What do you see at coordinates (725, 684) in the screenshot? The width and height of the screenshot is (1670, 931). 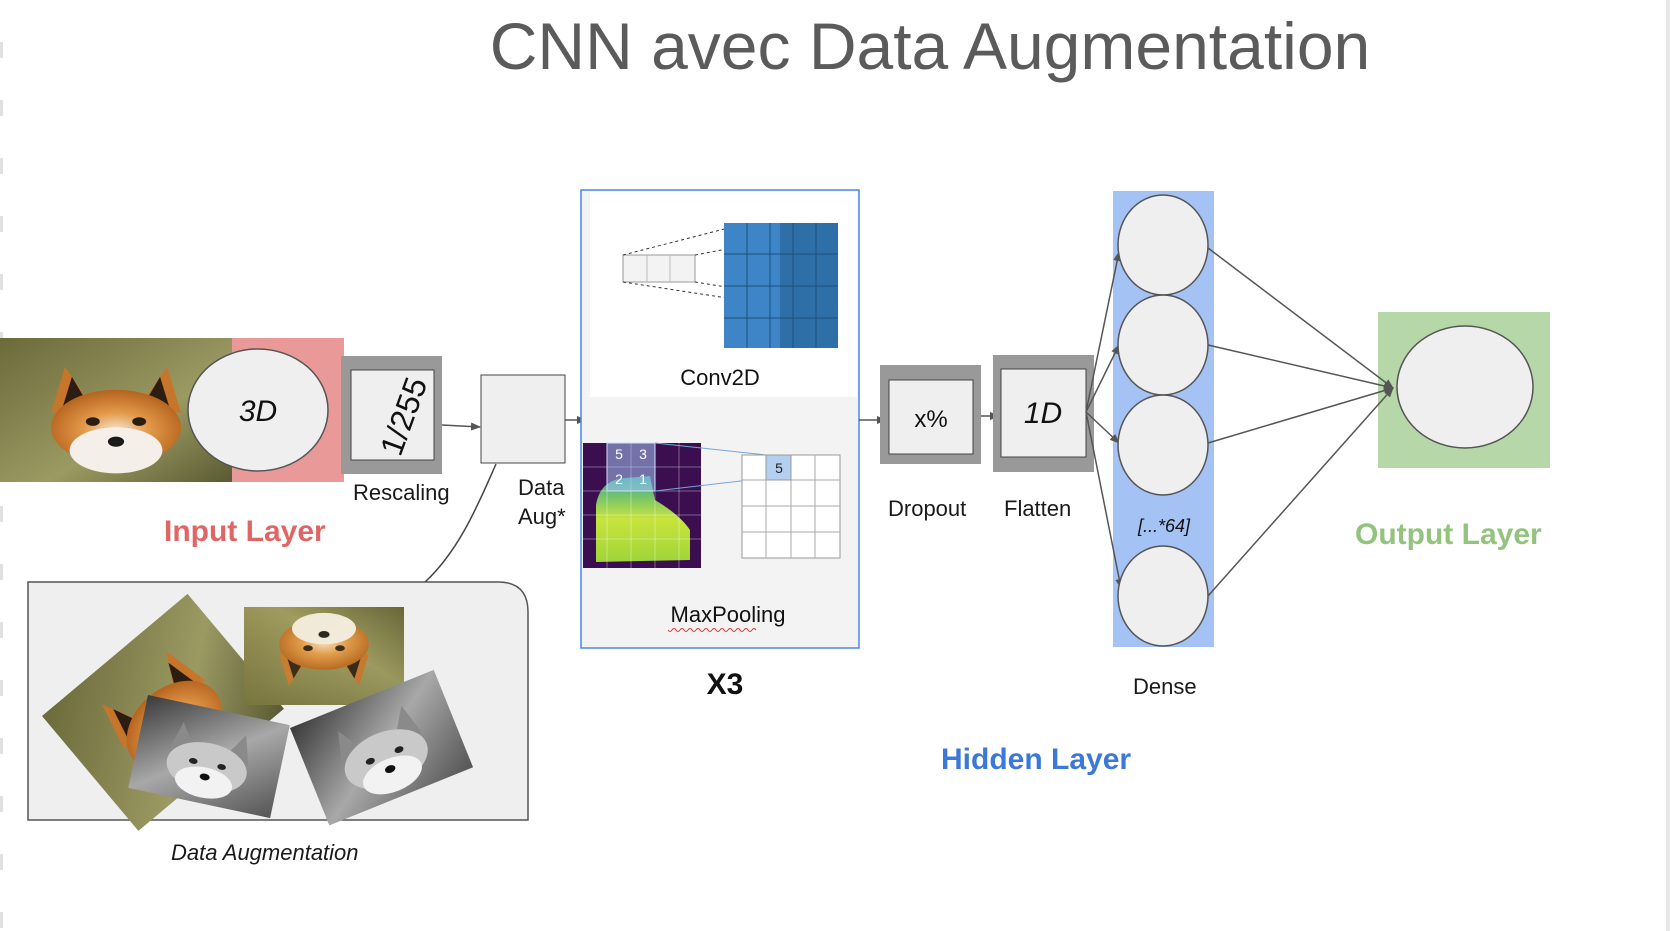 I see `repeat-label: X3` at bounding box center [725, 684].